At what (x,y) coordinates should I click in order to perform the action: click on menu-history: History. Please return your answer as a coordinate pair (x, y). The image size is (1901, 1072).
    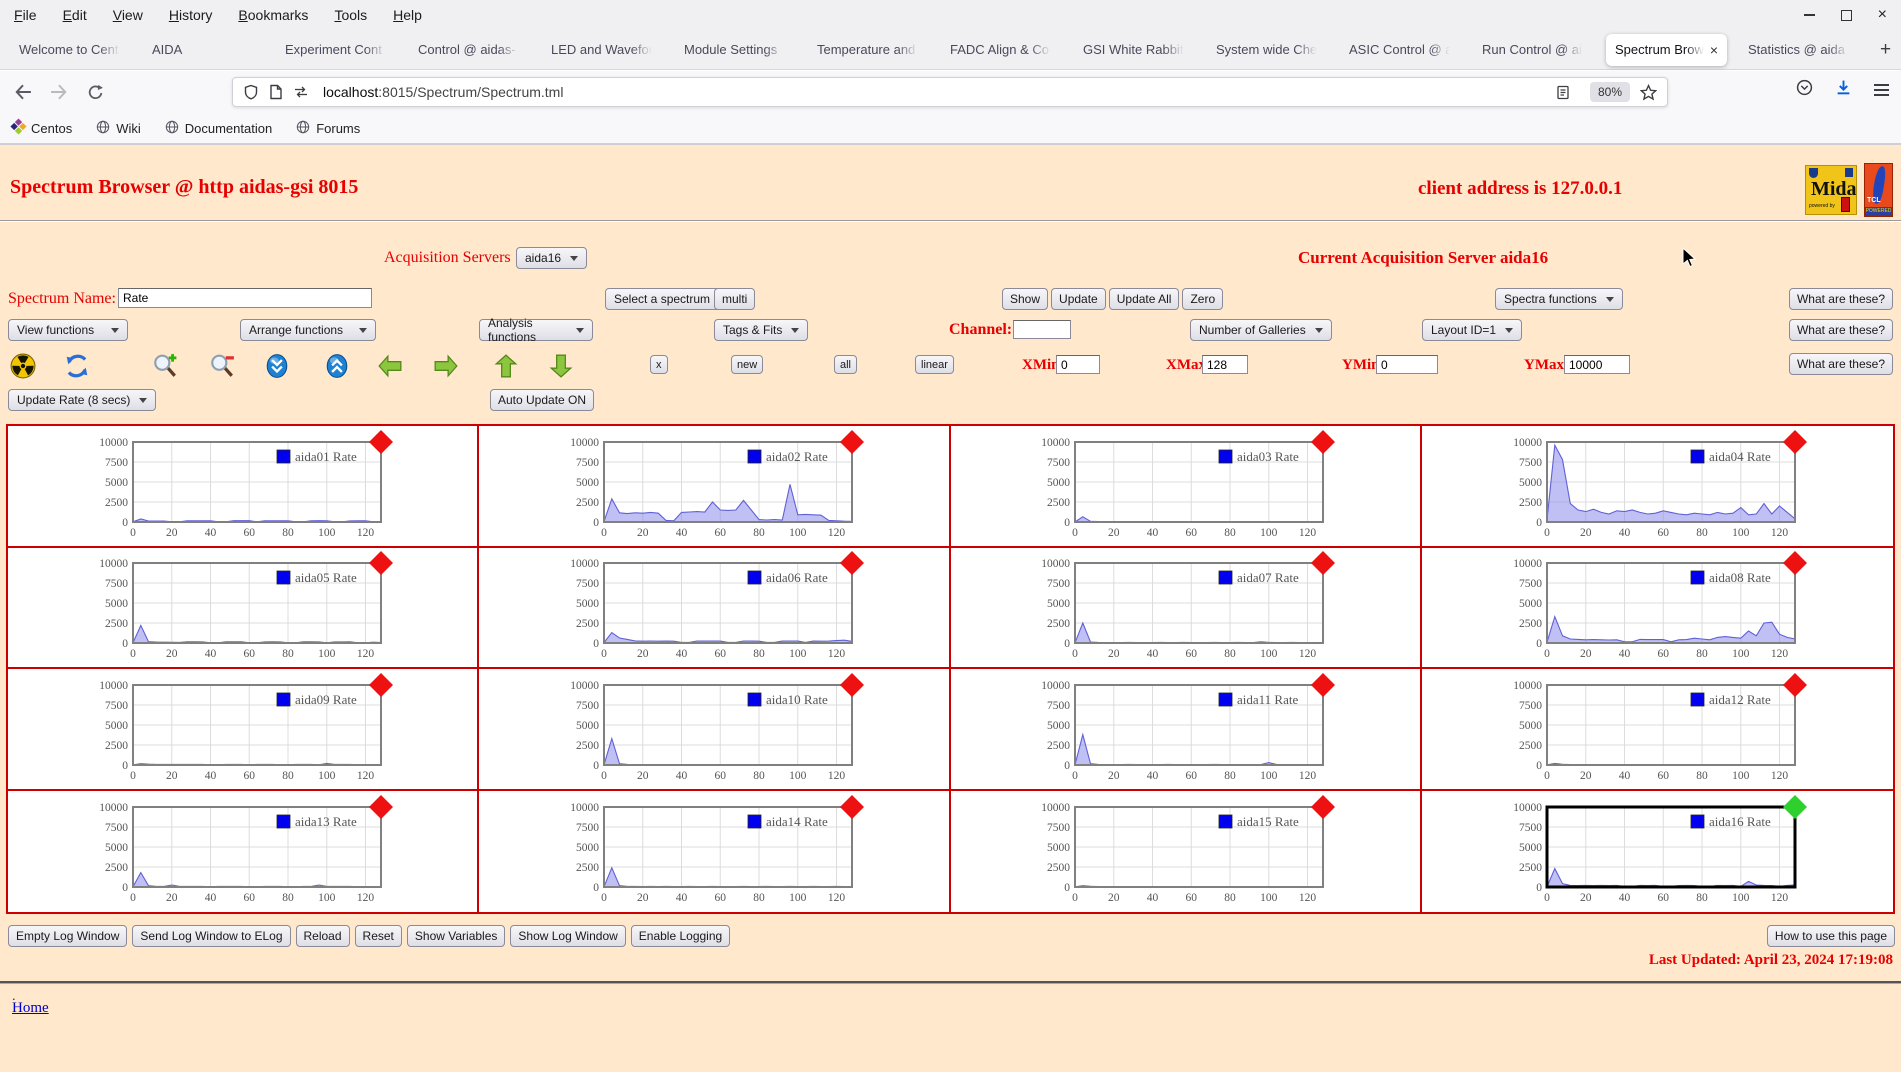
    Looking at the image, I should click on (191, 15).